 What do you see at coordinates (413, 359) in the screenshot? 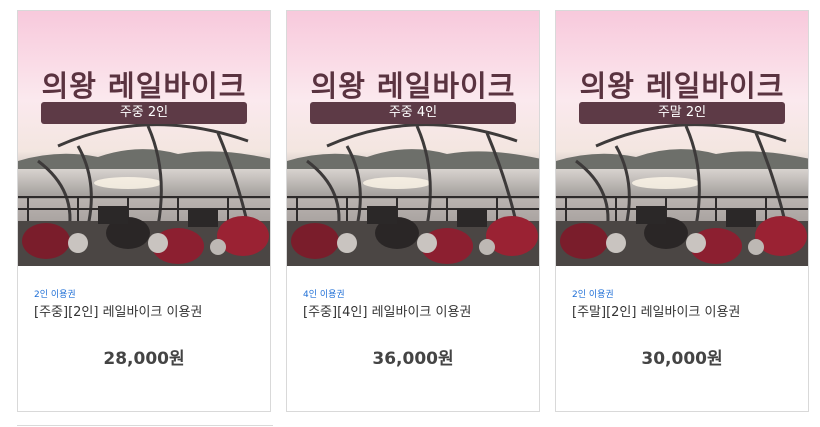
I see `product-price: 36,000원` at bounding box center [413, 359].